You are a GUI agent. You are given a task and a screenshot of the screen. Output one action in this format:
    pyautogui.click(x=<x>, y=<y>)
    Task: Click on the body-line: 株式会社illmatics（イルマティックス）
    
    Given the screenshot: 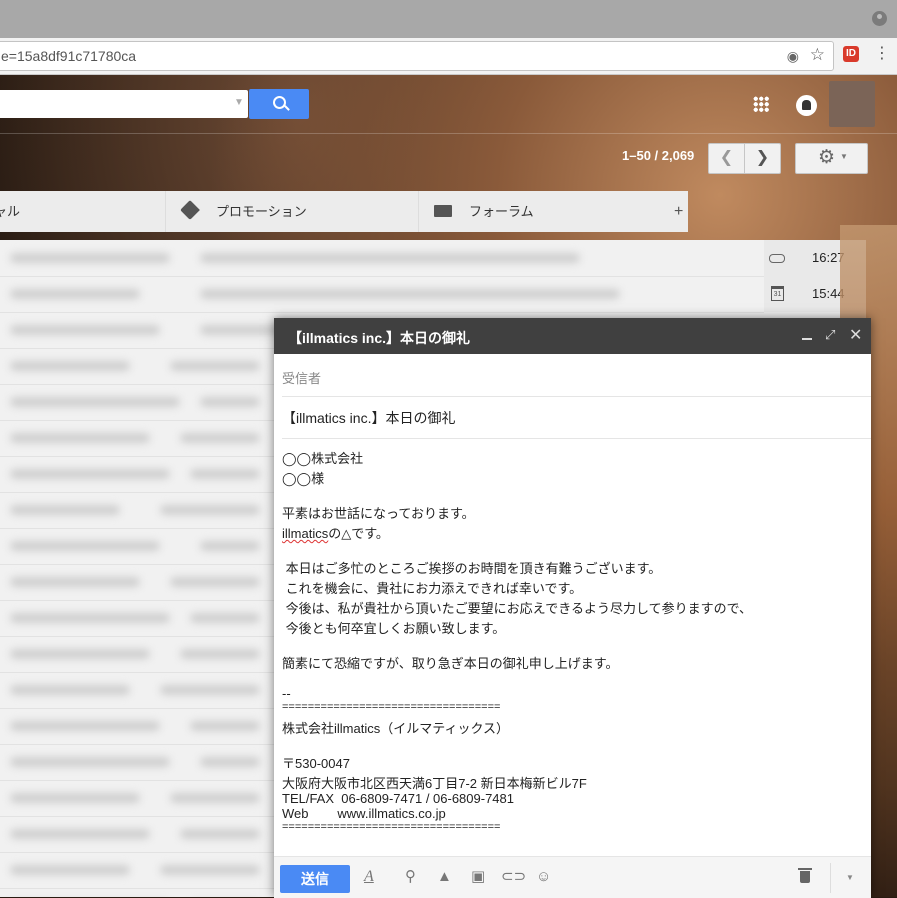 What is the action you would take?
    pyautogui.click(x=396, y=728)
    